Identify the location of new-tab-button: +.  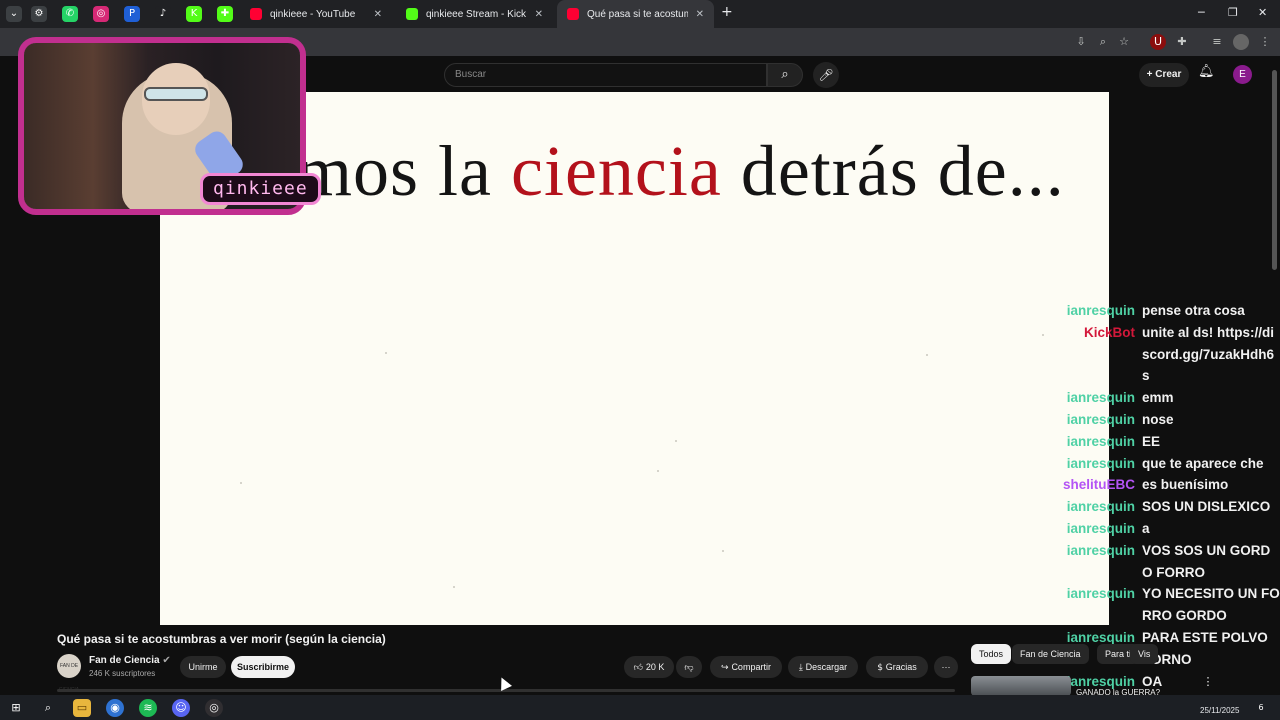
(727, 12).